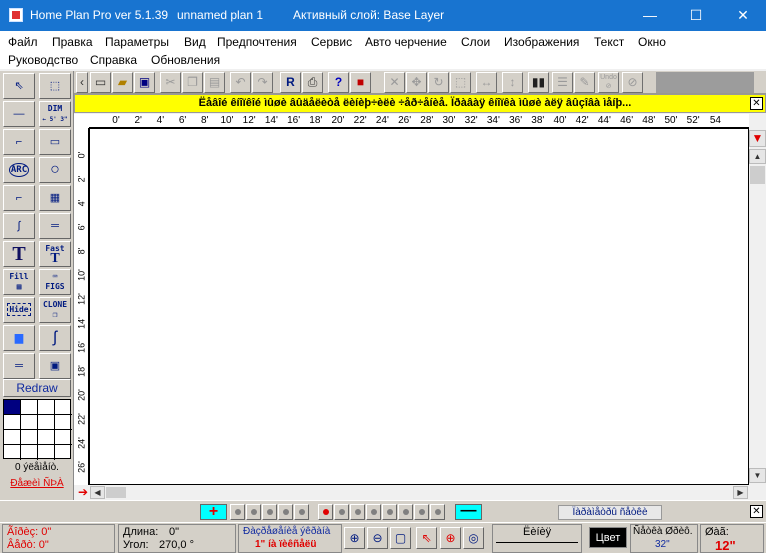 This screenshot has width=766, height=553. Describe the element at coordinates (486, 82) in the screenshot. I see `stretch-horizontal-icon: ↔` at that location.